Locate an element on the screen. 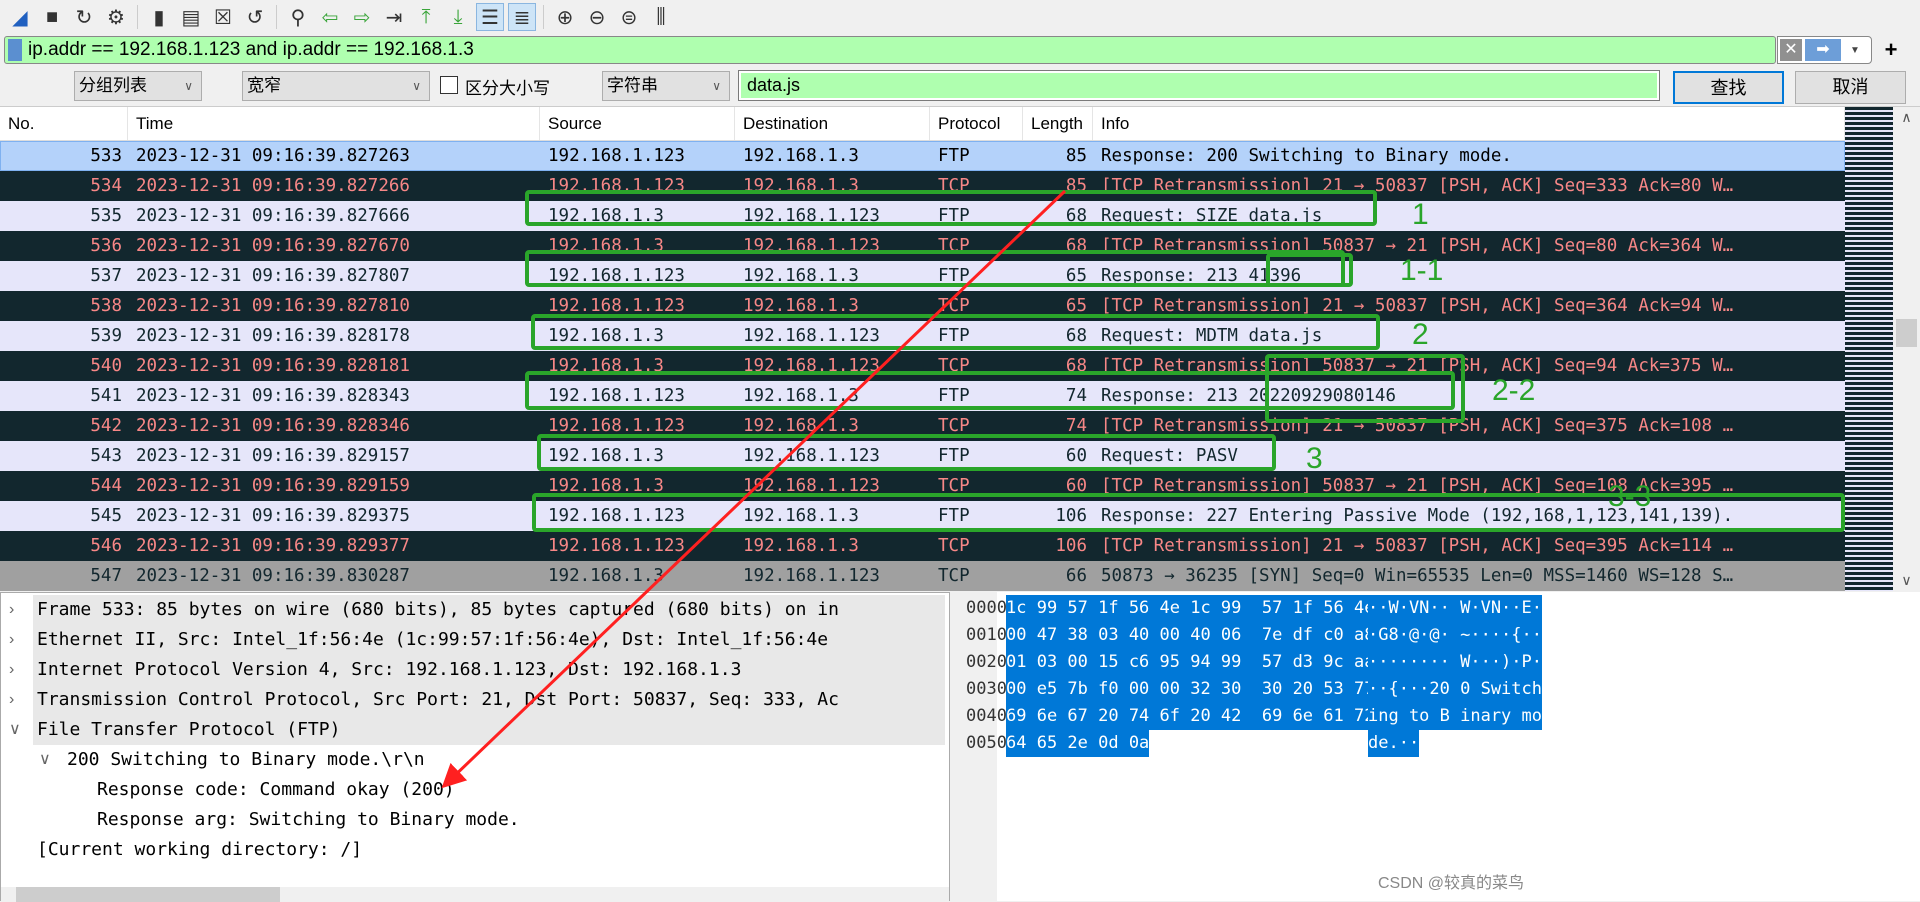 This screenshot has width=1920, height=902. find-input: data.js is located at coordinates (1199, 85).